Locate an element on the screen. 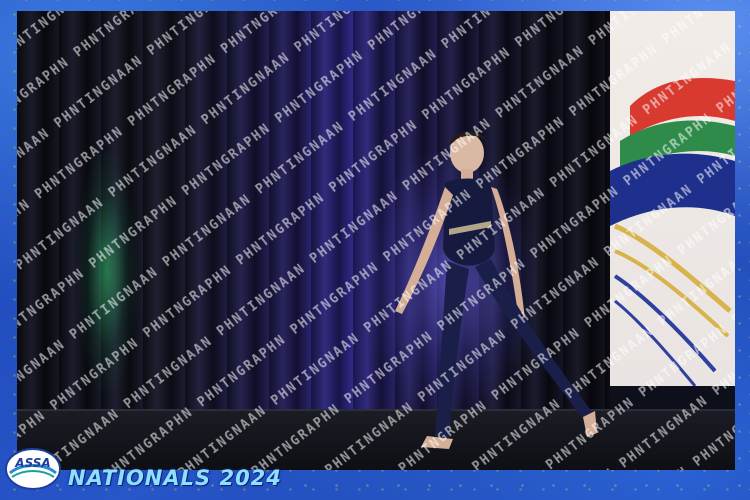  event-title: NATIONALS 2024 is located at coordinates (175, 478).